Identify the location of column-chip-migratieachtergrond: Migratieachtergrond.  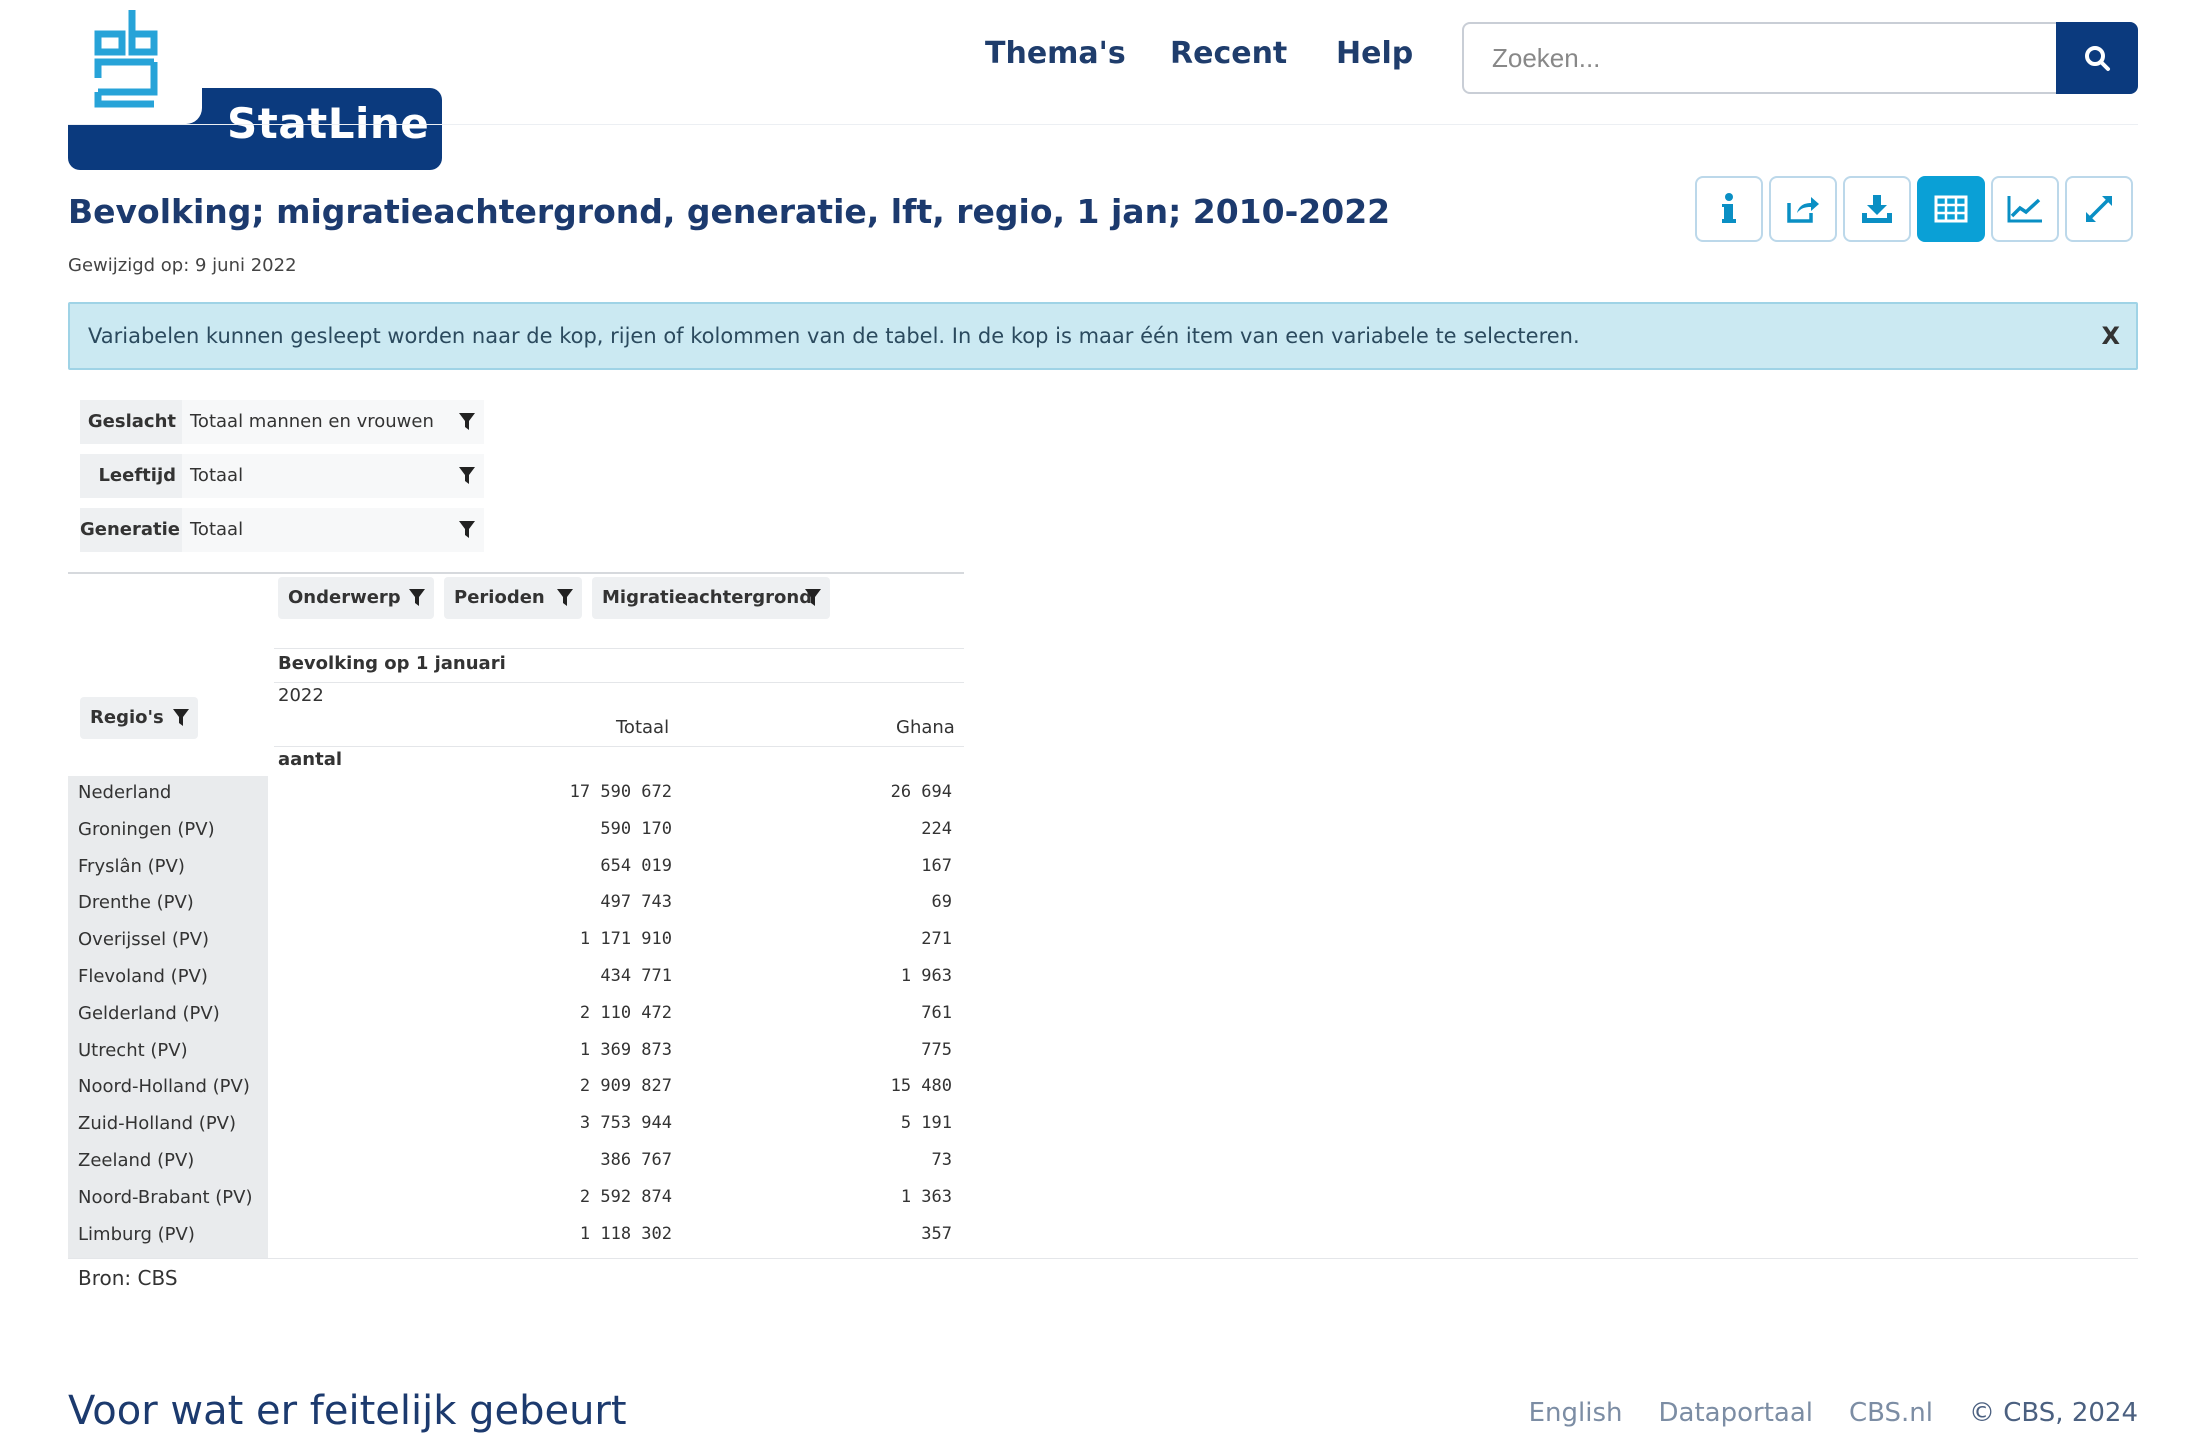
(711, 598).